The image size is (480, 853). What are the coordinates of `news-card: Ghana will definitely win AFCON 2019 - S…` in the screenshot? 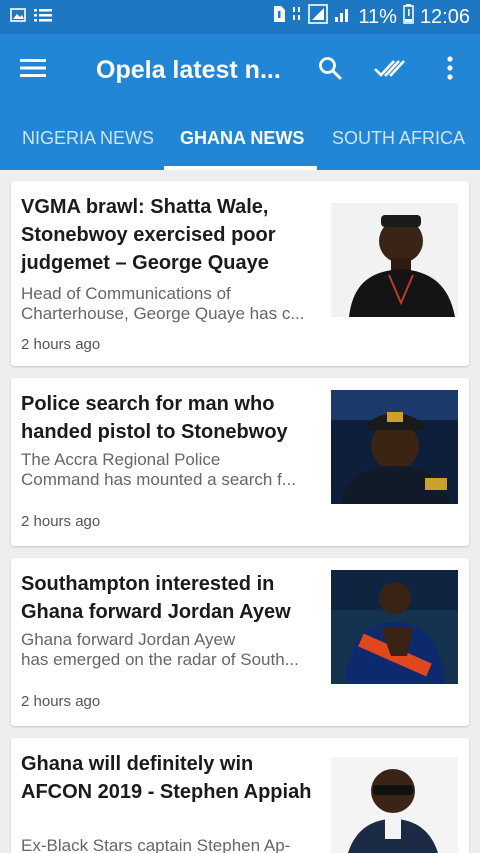 It's located at (240, 795).